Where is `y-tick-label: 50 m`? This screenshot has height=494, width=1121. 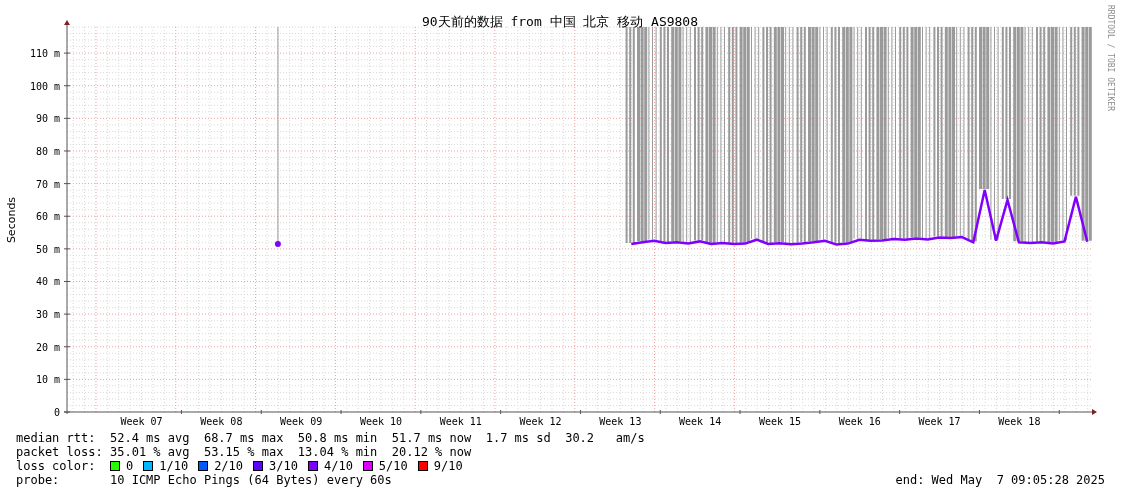
y-tick-label: 50 m is located at coordinates (47, 249).